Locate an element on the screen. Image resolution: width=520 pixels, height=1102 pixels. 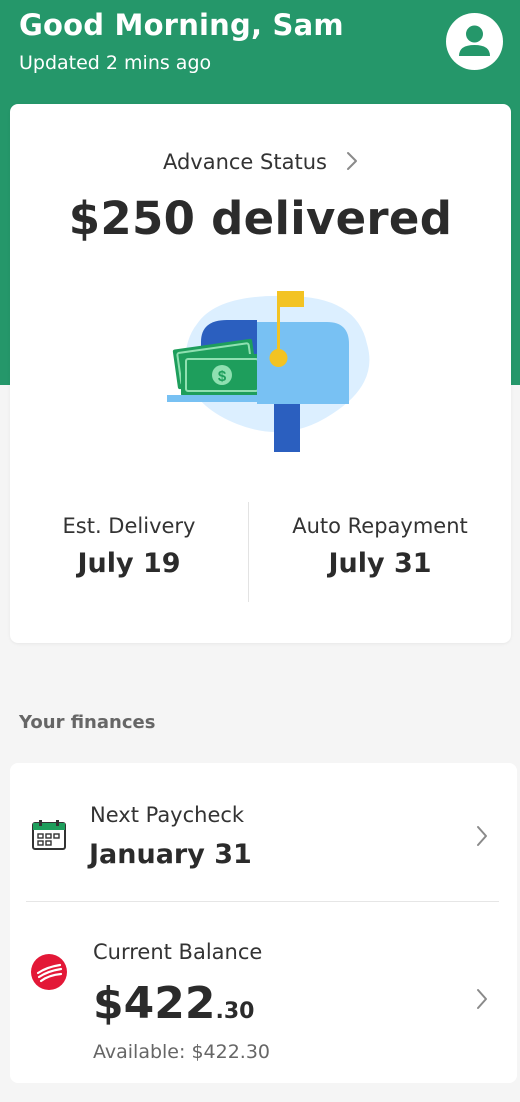
next-paycheck-label: Next Paycheck is located at coordinates (167, 815).